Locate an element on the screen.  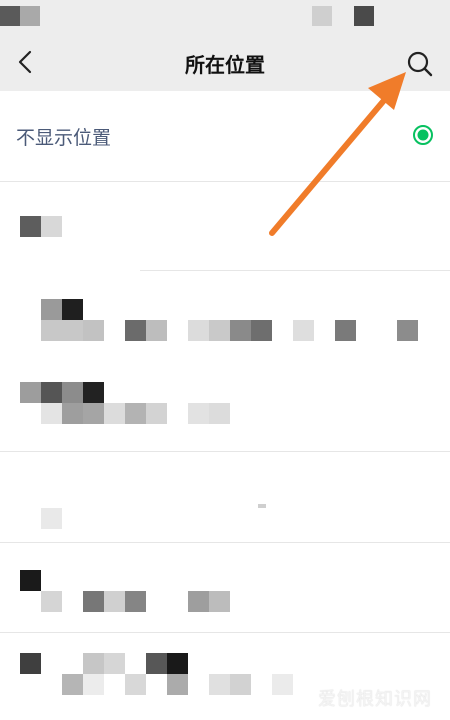
watermark: 爱刨根知识网 is located at coordinates (375, 699).